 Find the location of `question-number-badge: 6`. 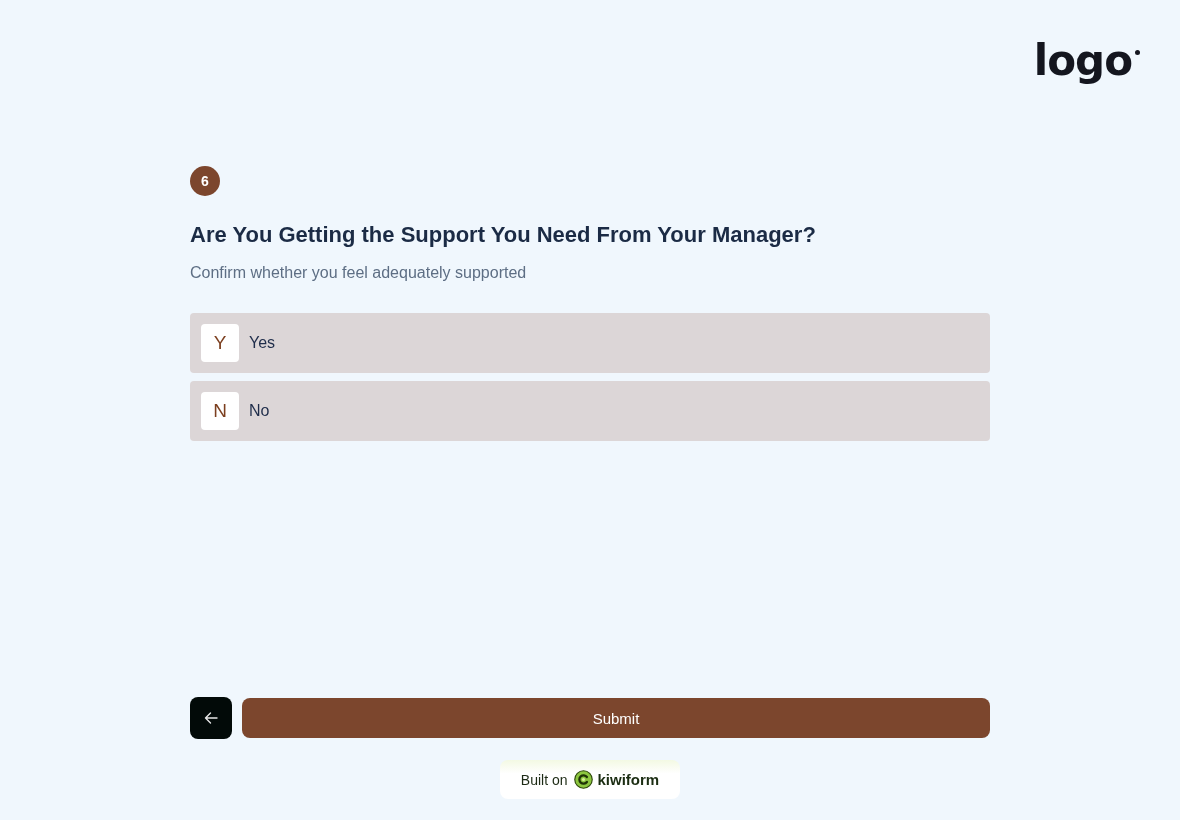

question-number-badge: 6 is located at coordinates (205, 181).